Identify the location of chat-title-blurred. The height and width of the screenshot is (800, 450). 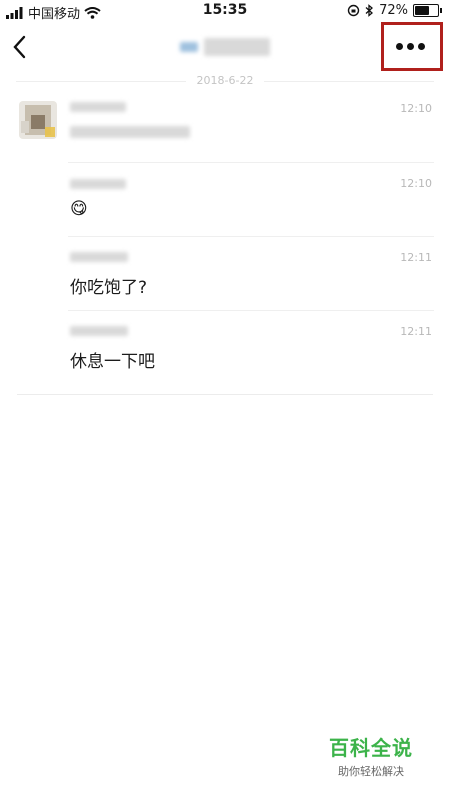
(226, 47).